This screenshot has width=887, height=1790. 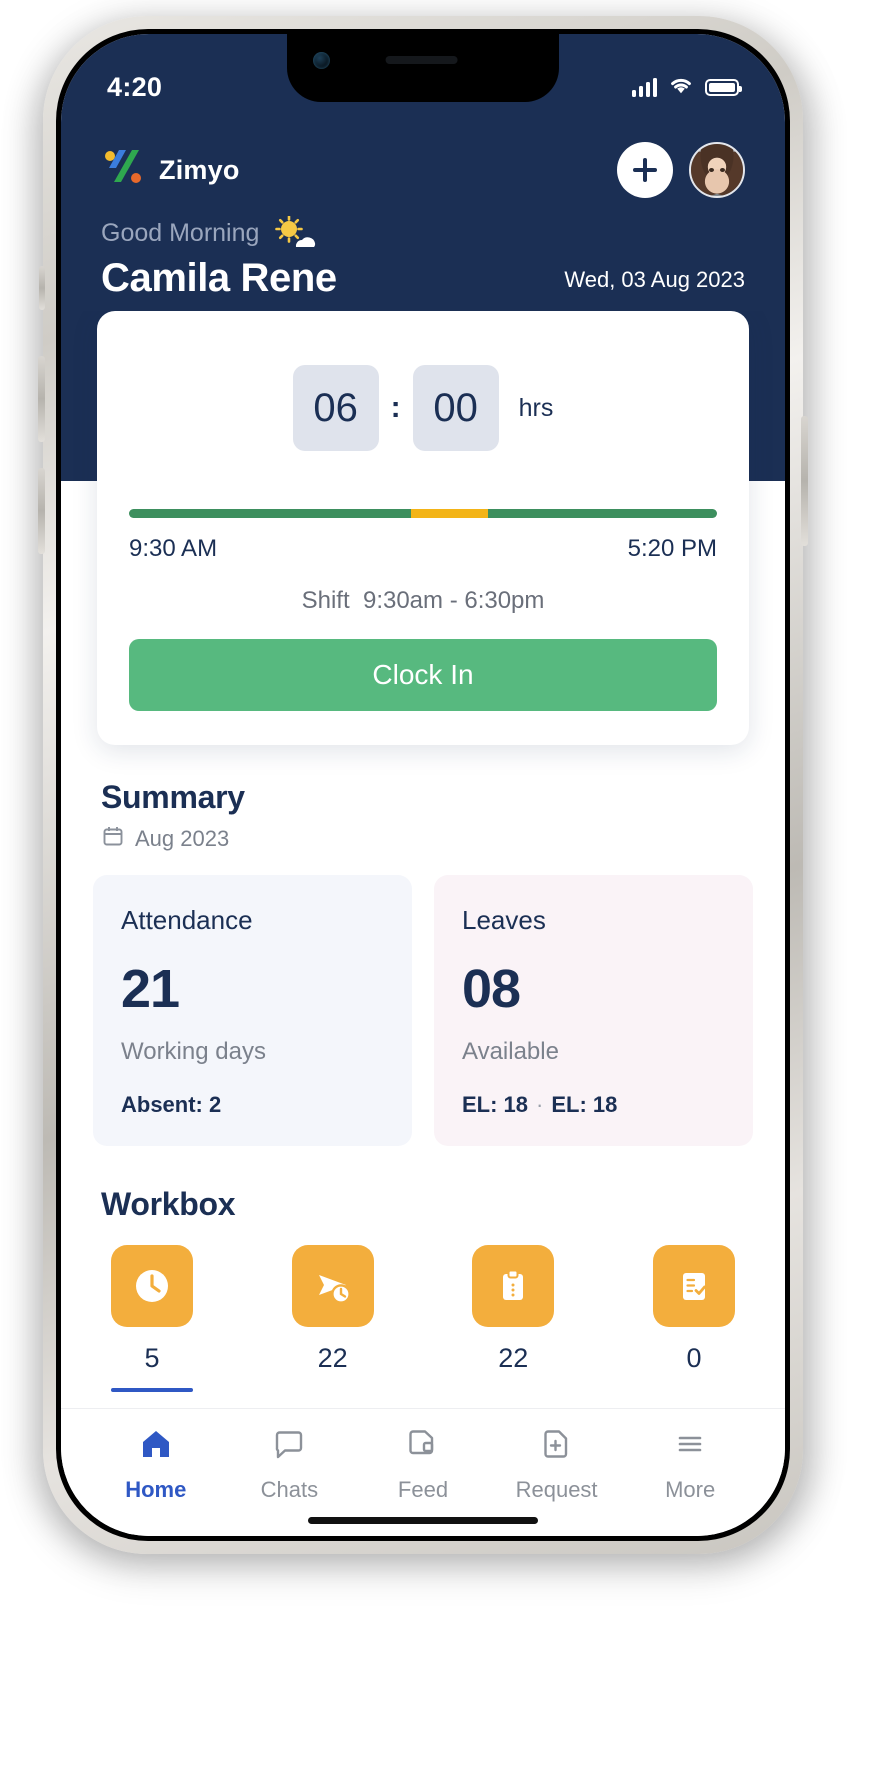 I want to click on brand-block: Zimyo, so click(x=170, y=170).